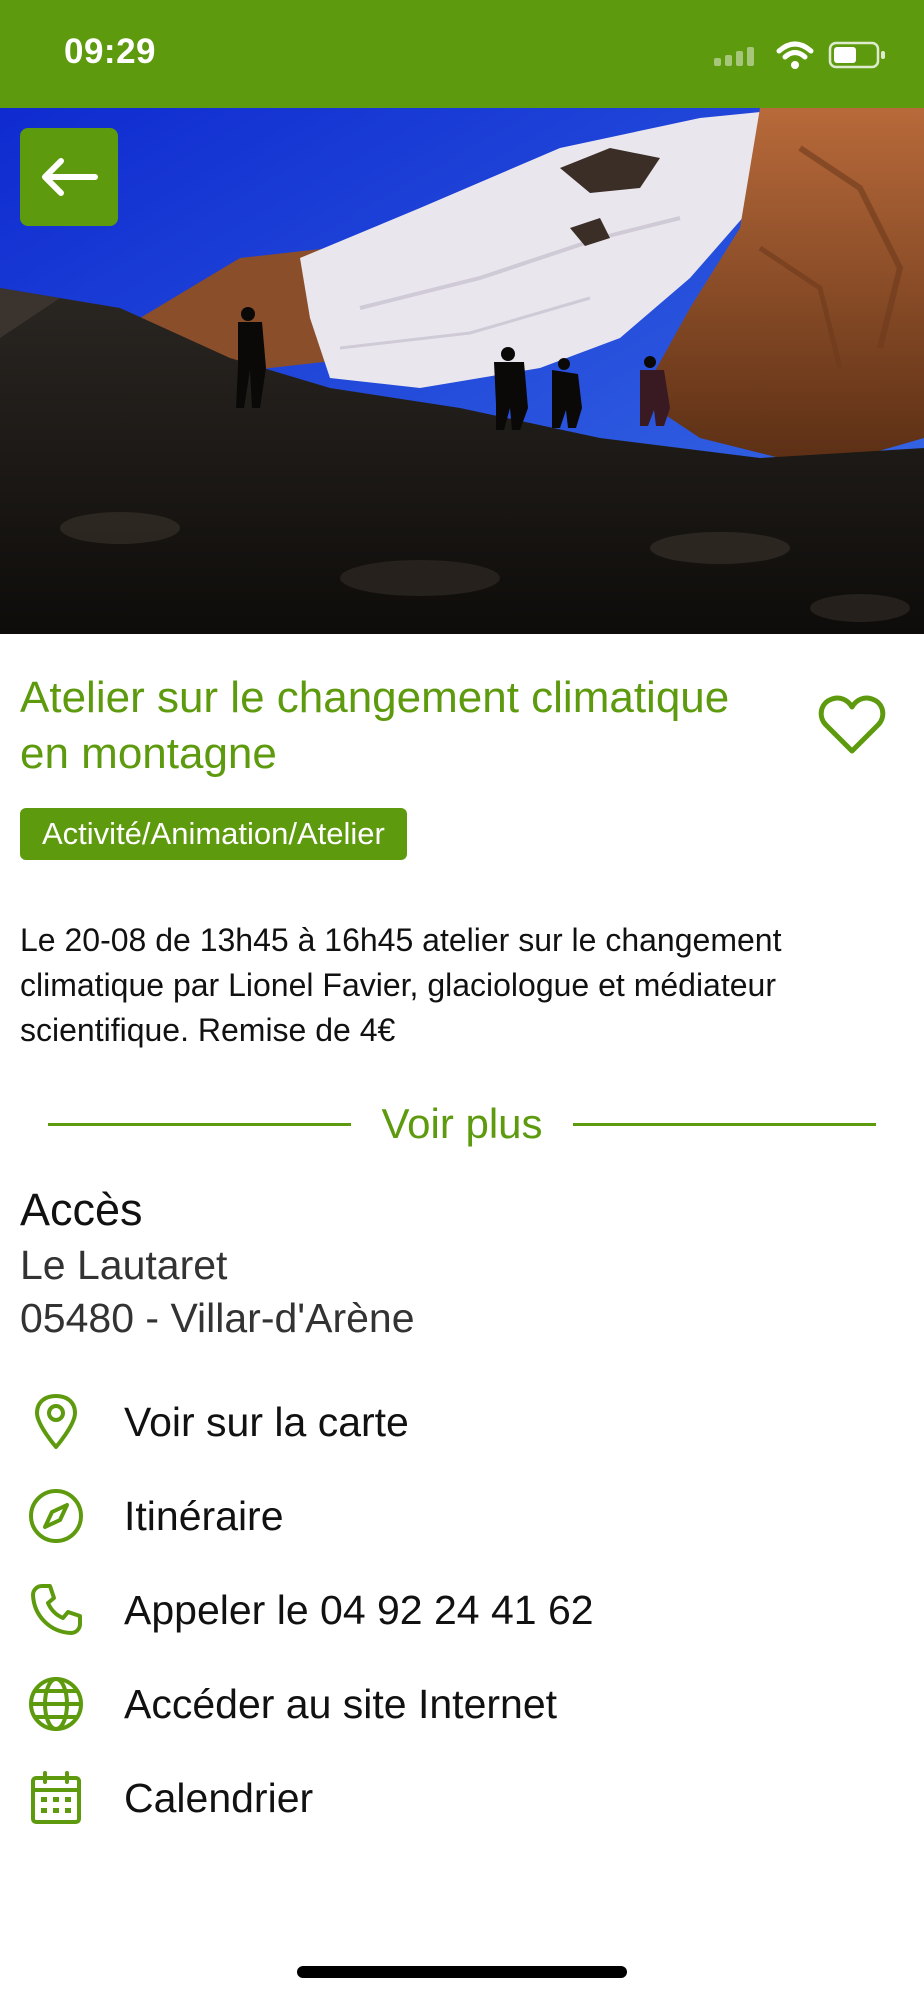 The width and height of the screenshot is (924, 2000). What do you see at coordinates (81, 1209) in the screenshot?
I see `access-title: Accès` at bounding box center [81, 1209].